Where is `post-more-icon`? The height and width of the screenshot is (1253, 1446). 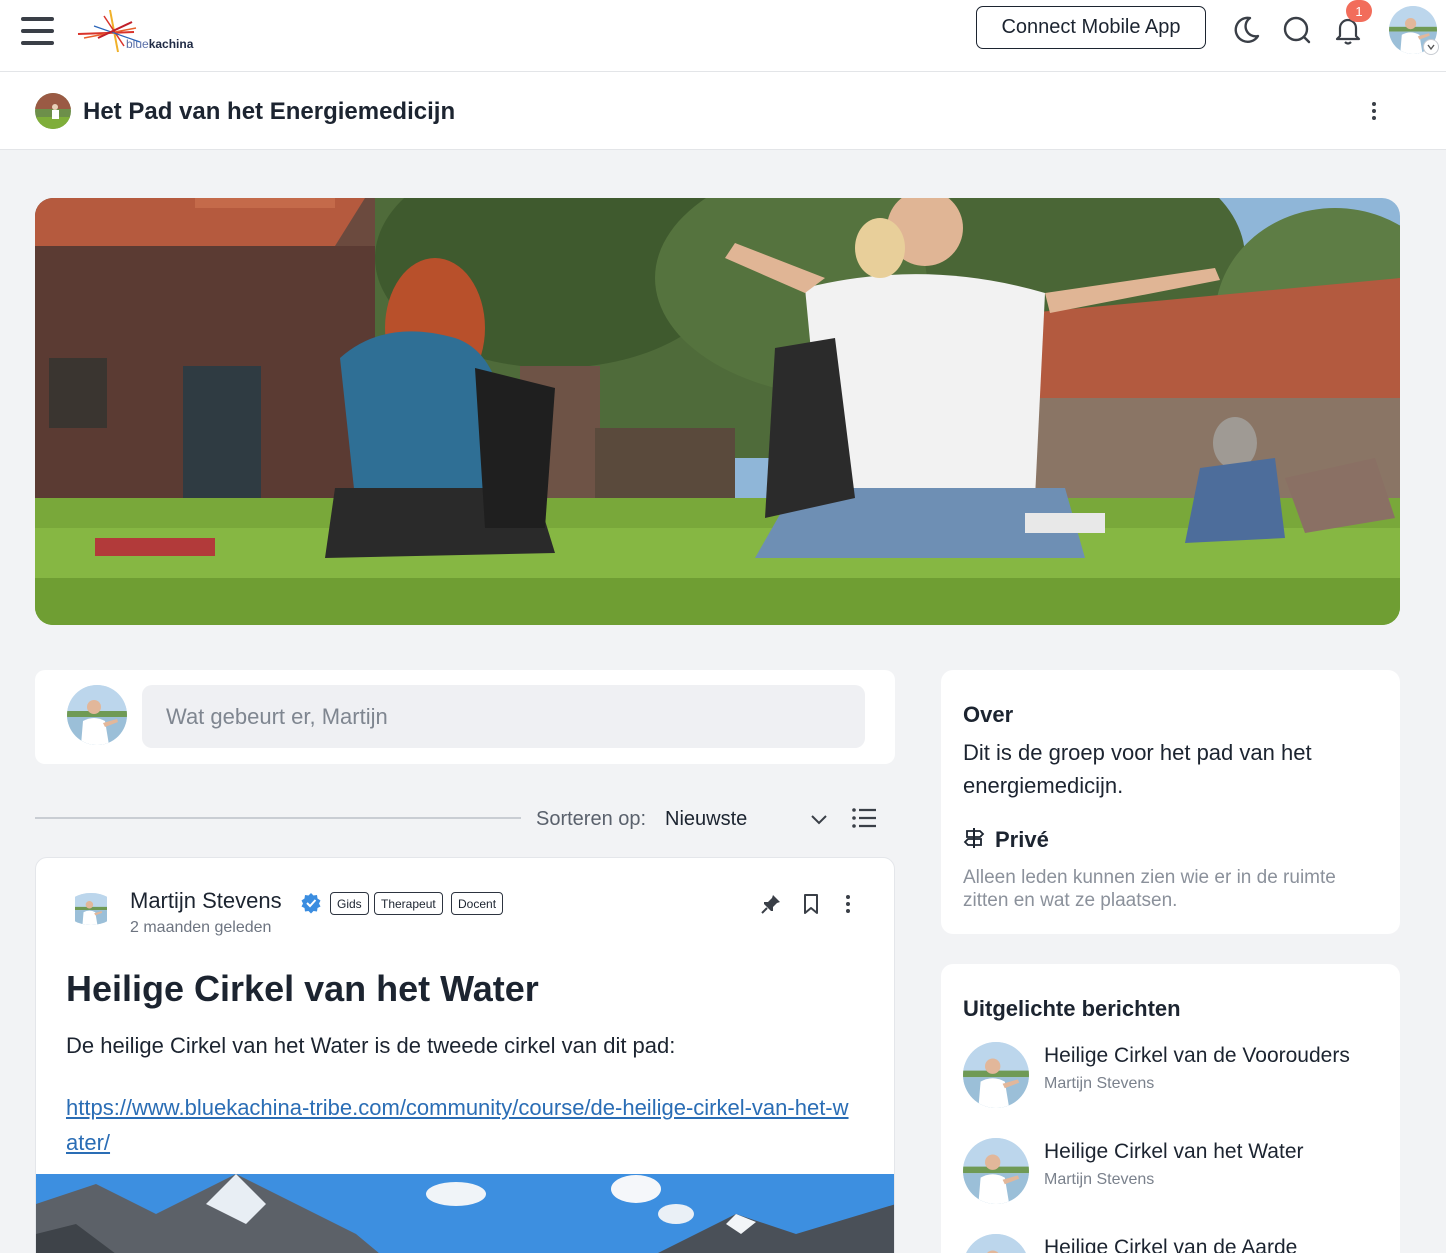
post-more-icon is located at coordinates (848, 904).